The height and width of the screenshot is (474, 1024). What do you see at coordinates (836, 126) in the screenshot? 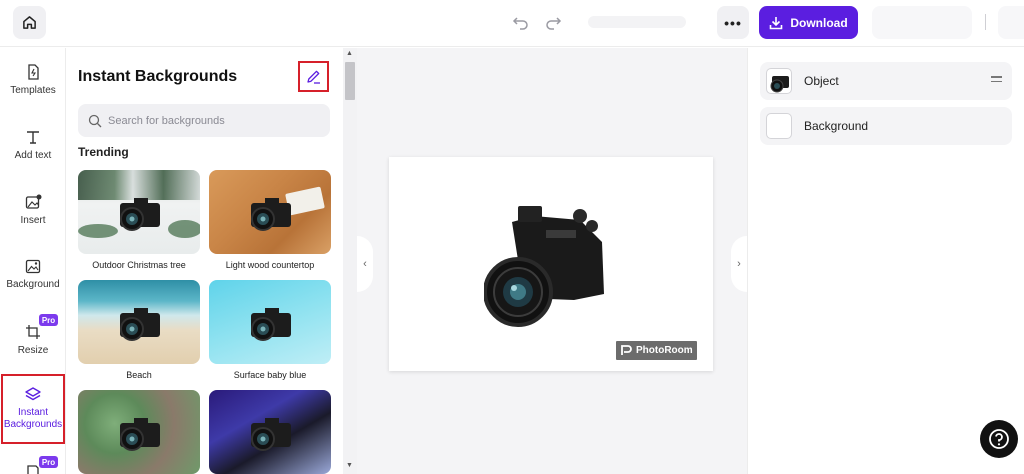
I see `layer-label: Background` at bounding box center [836, 126].